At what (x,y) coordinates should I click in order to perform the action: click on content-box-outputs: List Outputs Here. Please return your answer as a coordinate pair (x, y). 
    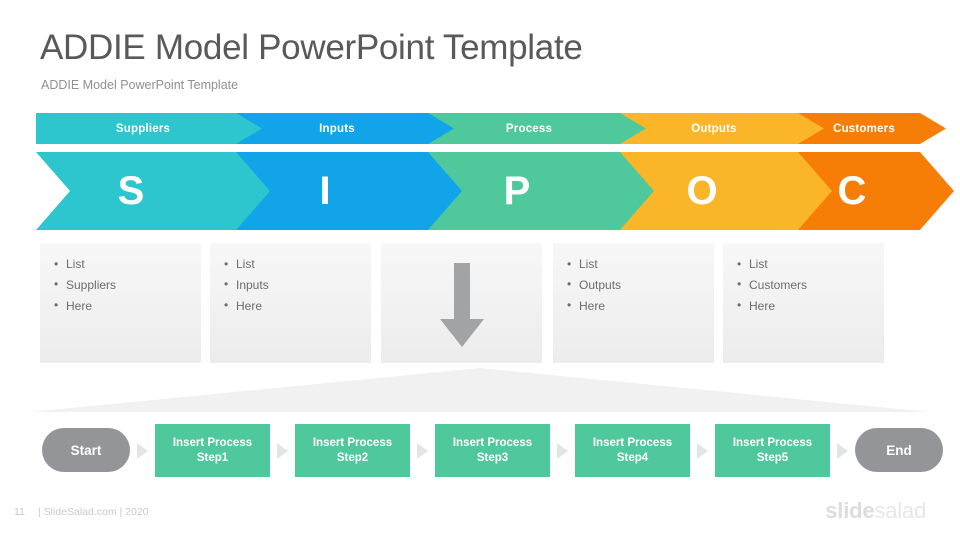
    Looking at the image, I should click on (633, 303).